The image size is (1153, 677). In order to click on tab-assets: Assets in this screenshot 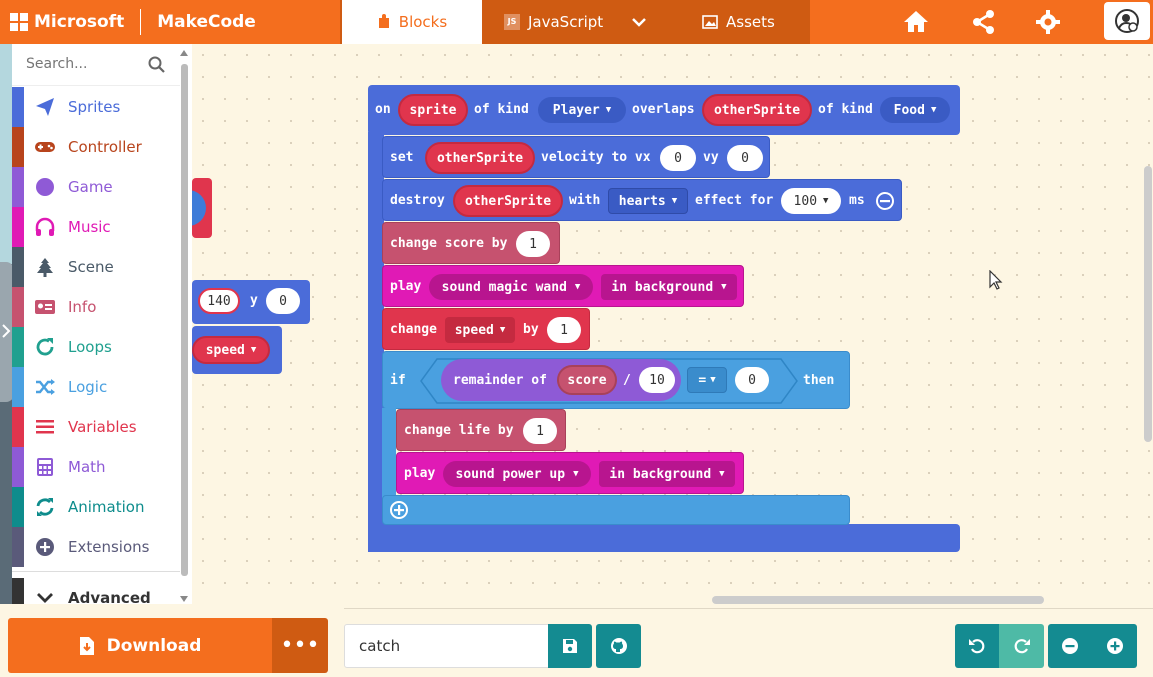, I will do `click(738, 22)`.